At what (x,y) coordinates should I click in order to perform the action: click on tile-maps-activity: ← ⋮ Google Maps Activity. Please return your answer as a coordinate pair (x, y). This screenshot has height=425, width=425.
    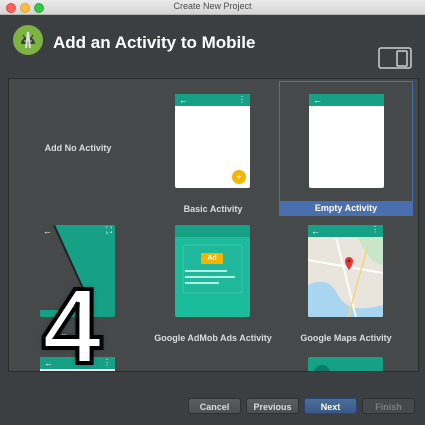
    Looking at the image, I should click on (346, 291).